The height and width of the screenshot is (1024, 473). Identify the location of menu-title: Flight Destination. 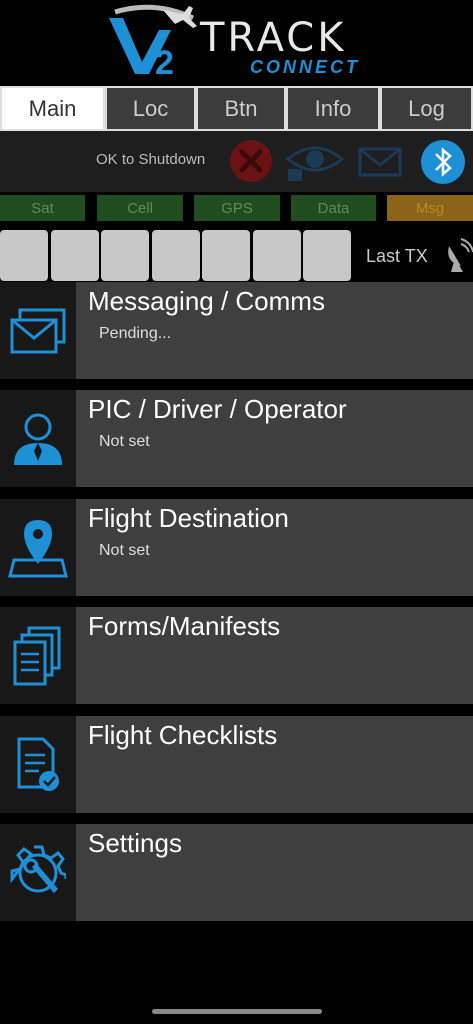
(188, 518).